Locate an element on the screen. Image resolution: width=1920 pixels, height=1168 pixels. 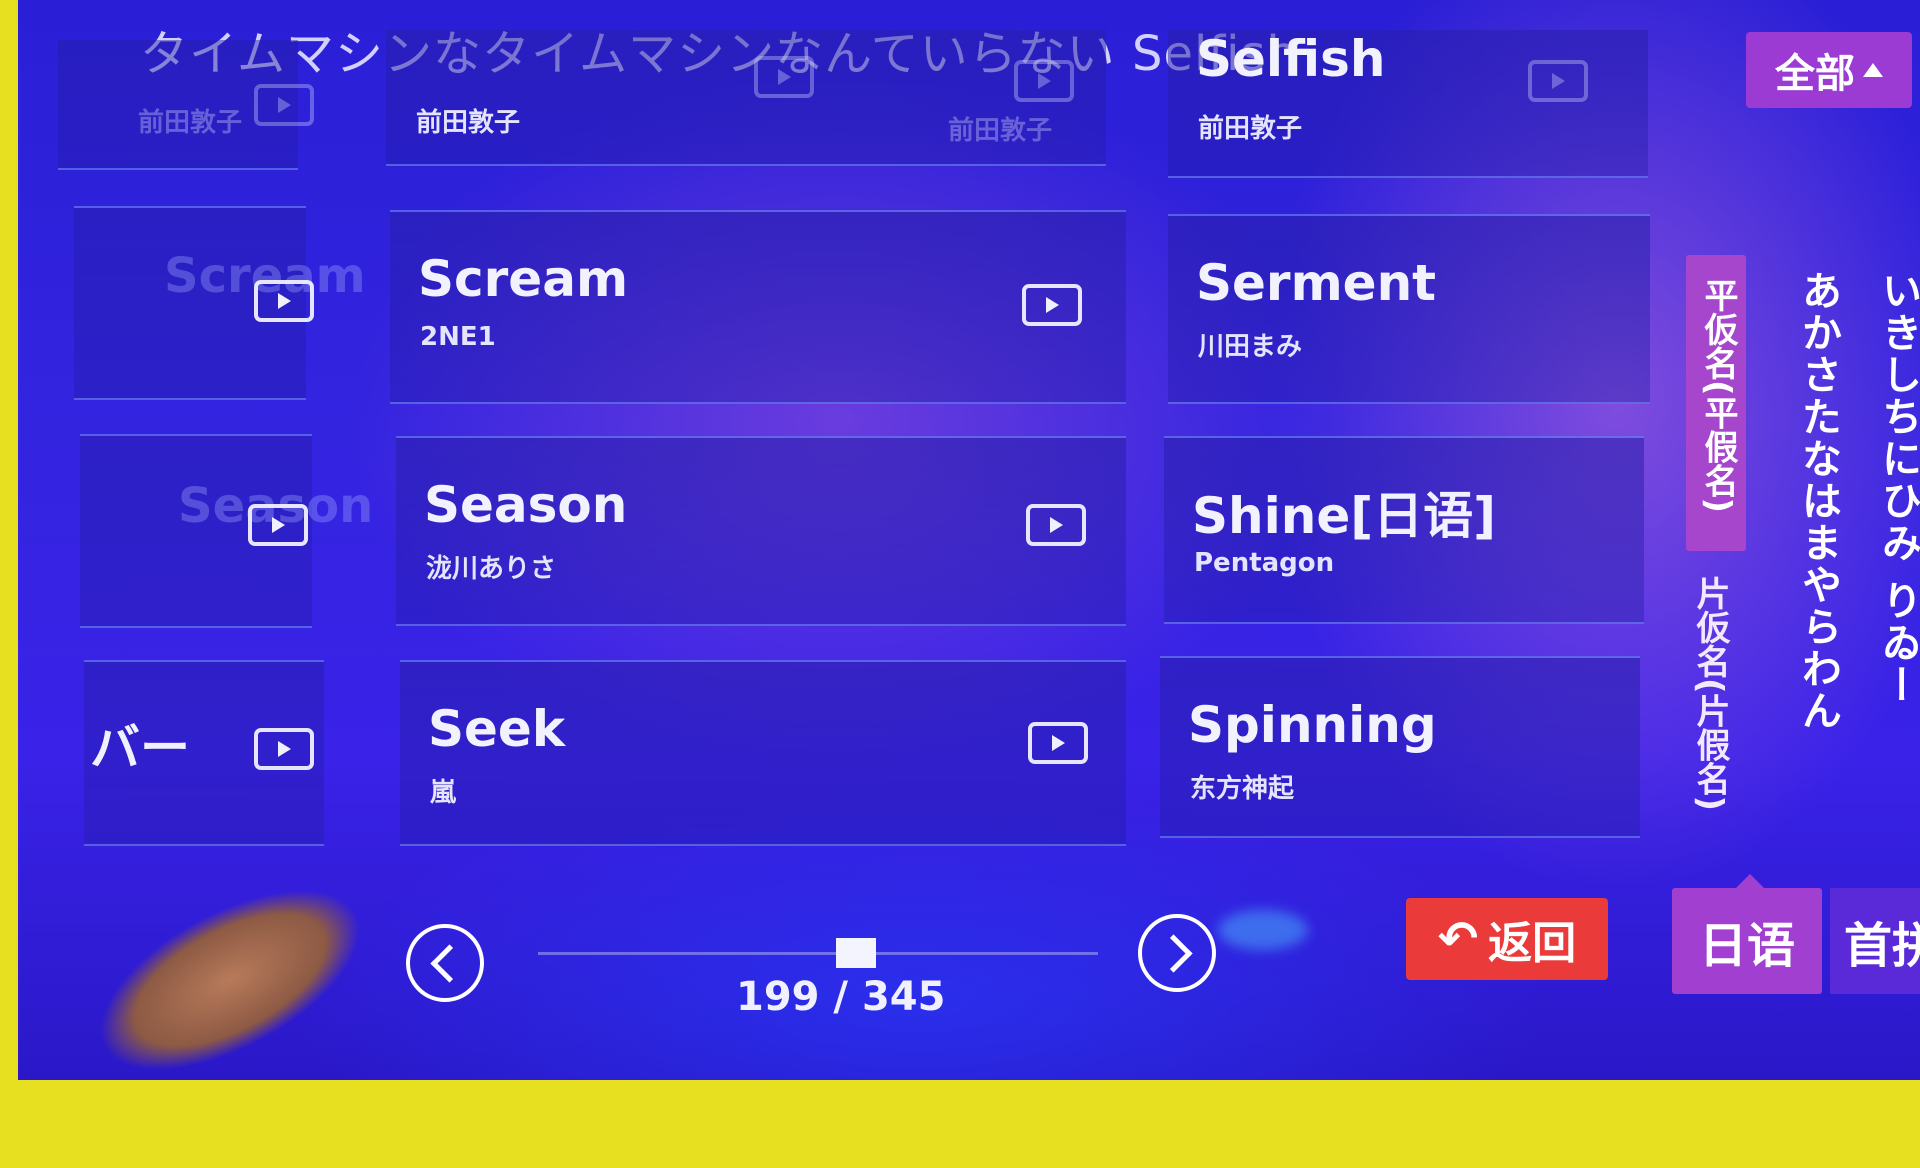
pinyin-tab: 首拼 is located at coordinates (1875, 941).